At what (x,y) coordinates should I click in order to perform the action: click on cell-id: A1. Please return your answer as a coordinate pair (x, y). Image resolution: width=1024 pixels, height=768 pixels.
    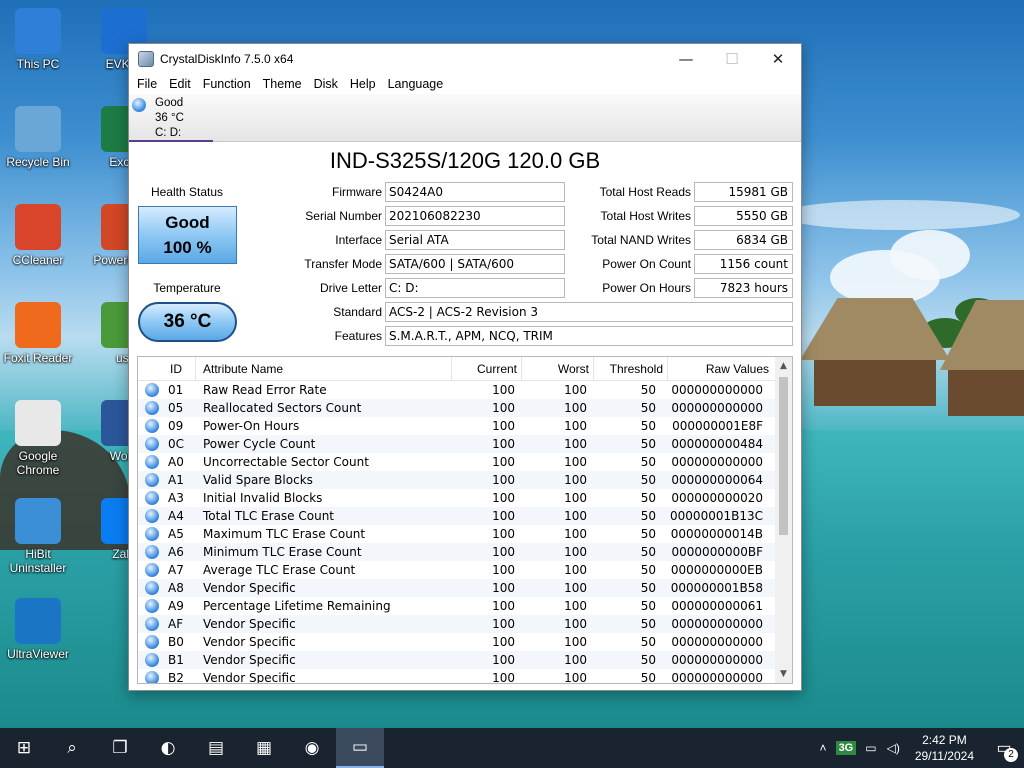
    Looking at the image, I should click on (176, 480).